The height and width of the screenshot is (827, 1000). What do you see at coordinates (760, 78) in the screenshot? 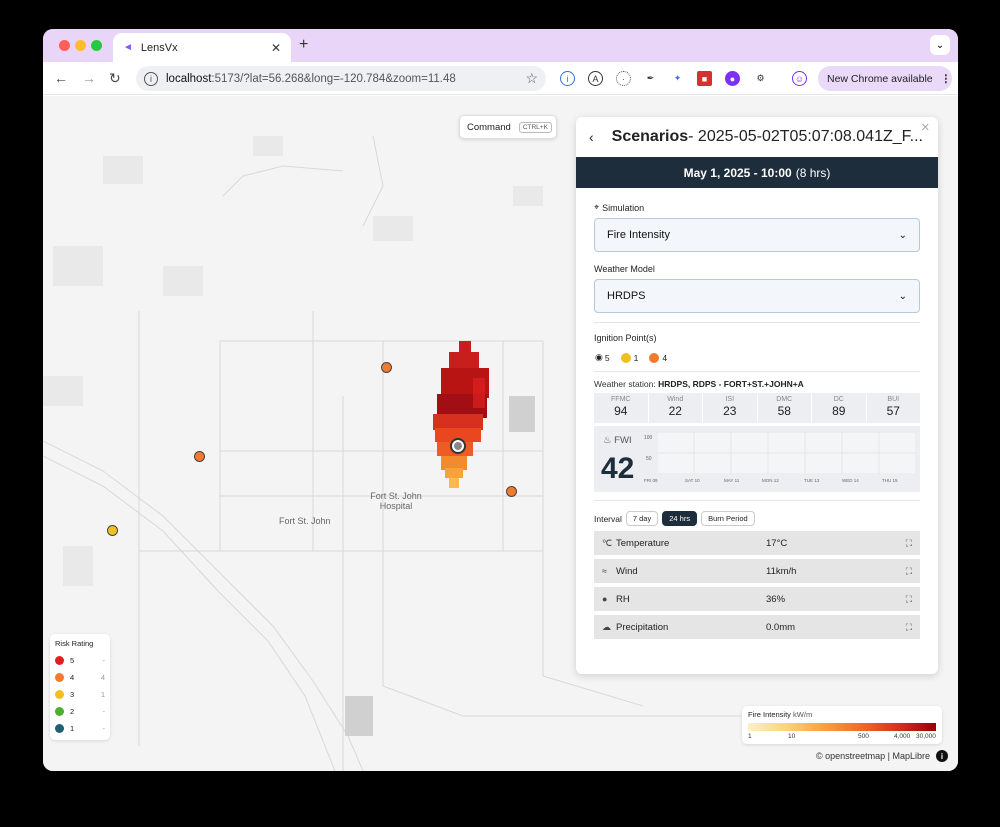
I see `extensions-puzzle-icon: ⚙` at bounding box center [760, 78].